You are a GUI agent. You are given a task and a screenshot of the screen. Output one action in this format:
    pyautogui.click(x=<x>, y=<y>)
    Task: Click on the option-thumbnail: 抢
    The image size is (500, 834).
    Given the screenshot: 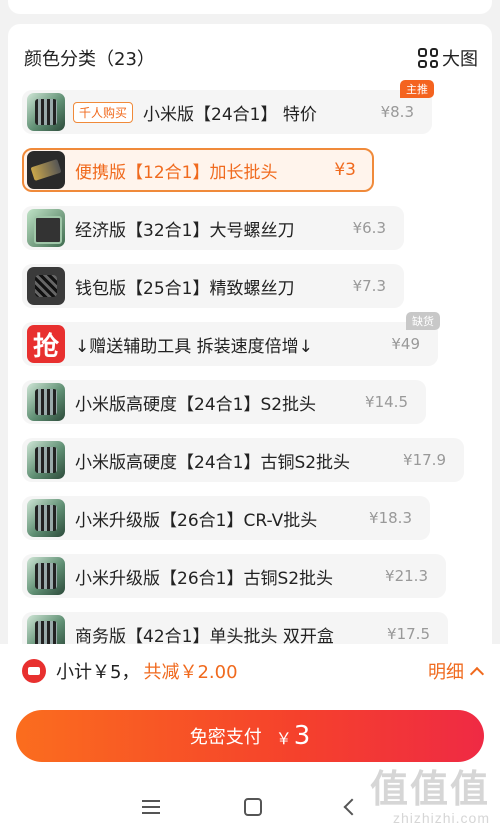 What is the action you would take?
    pyautogui.click(x=46, y=344)
    